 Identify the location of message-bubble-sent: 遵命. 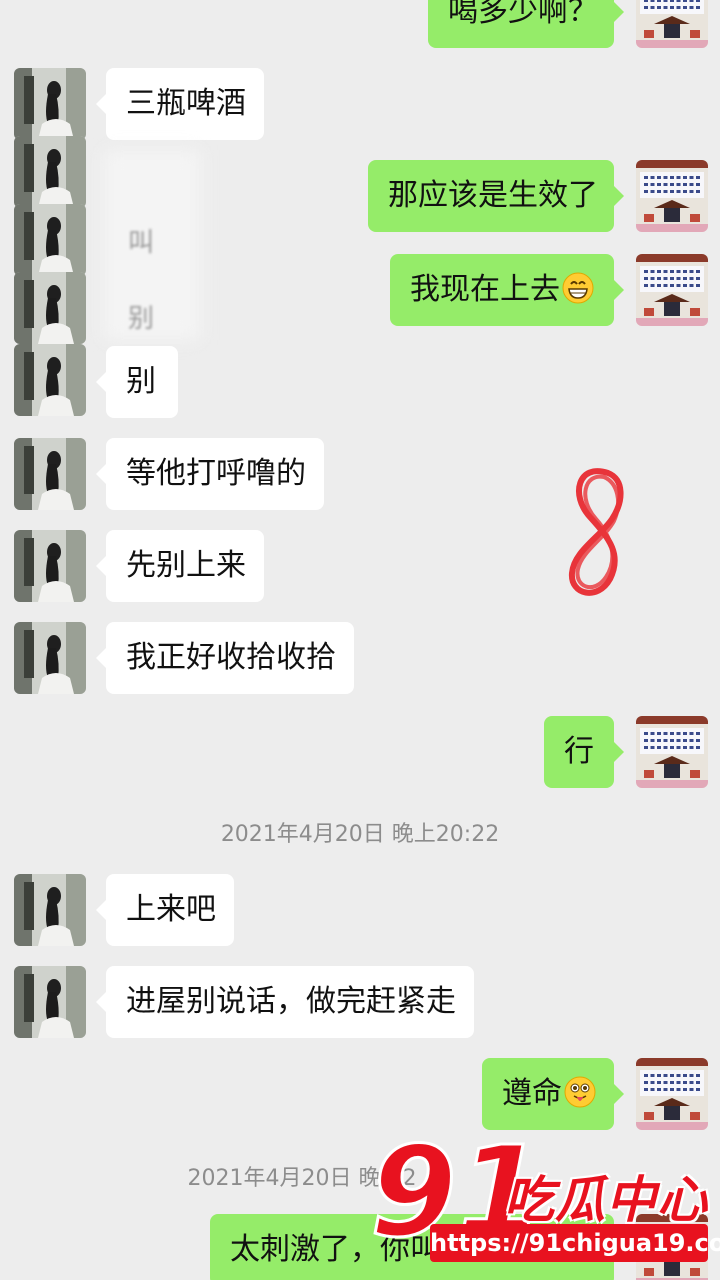
(553, 1094).